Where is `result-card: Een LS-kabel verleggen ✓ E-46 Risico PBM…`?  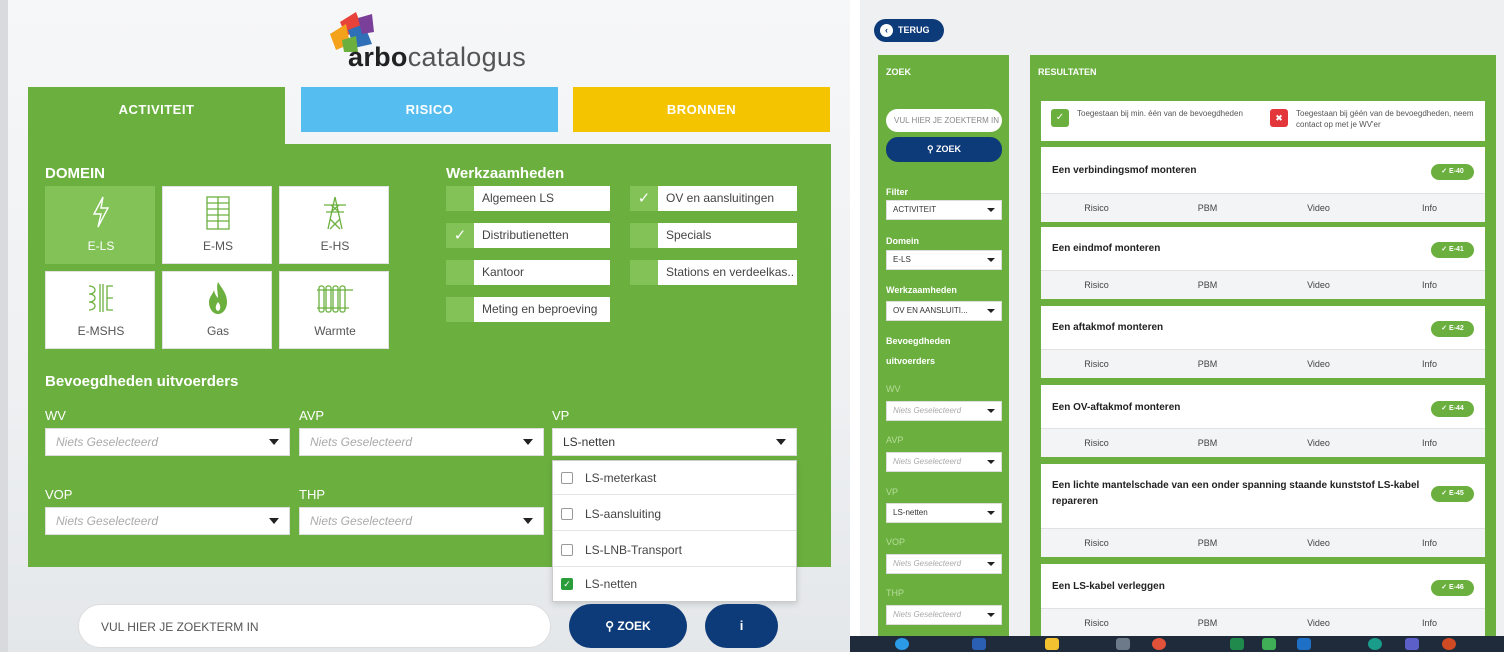
result-card: Een LS-kabel verleggen ✓ E-46 Risico PBM… is located at coordinates (1263, 600).